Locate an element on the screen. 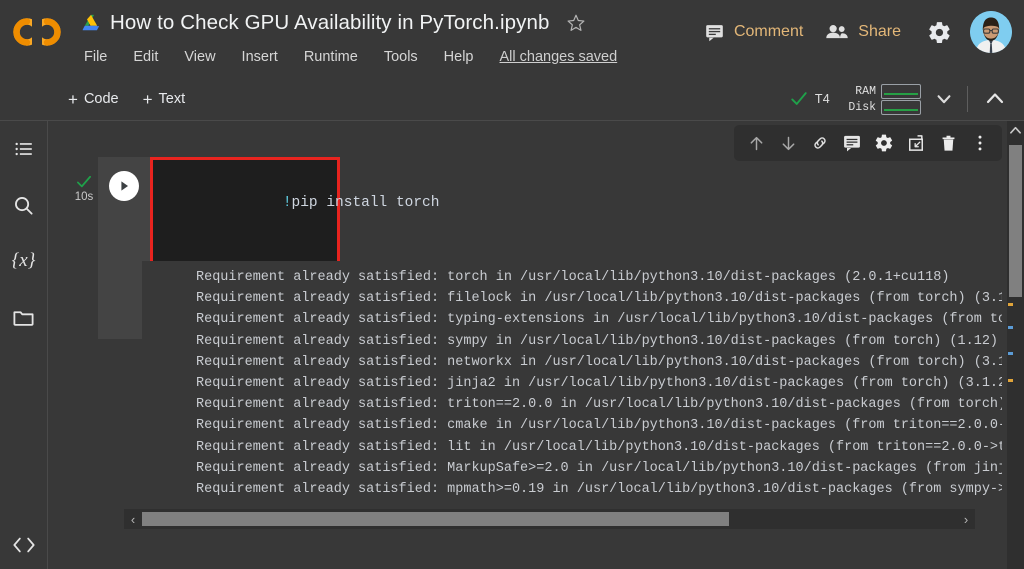  star-icon is located at coordinates (576, 23).